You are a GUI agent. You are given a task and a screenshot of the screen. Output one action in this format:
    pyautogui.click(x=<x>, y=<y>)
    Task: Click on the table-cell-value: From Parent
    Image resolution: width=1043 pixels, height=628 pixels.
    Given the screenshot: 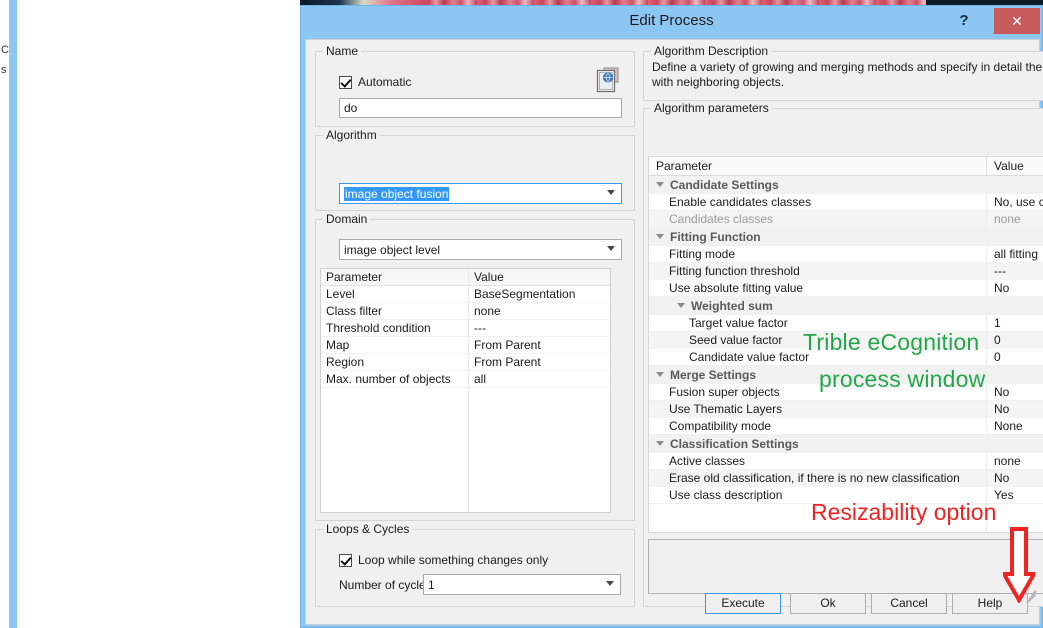 What is the action you would take?
    pyautogui.click(x=507, y=362)
    